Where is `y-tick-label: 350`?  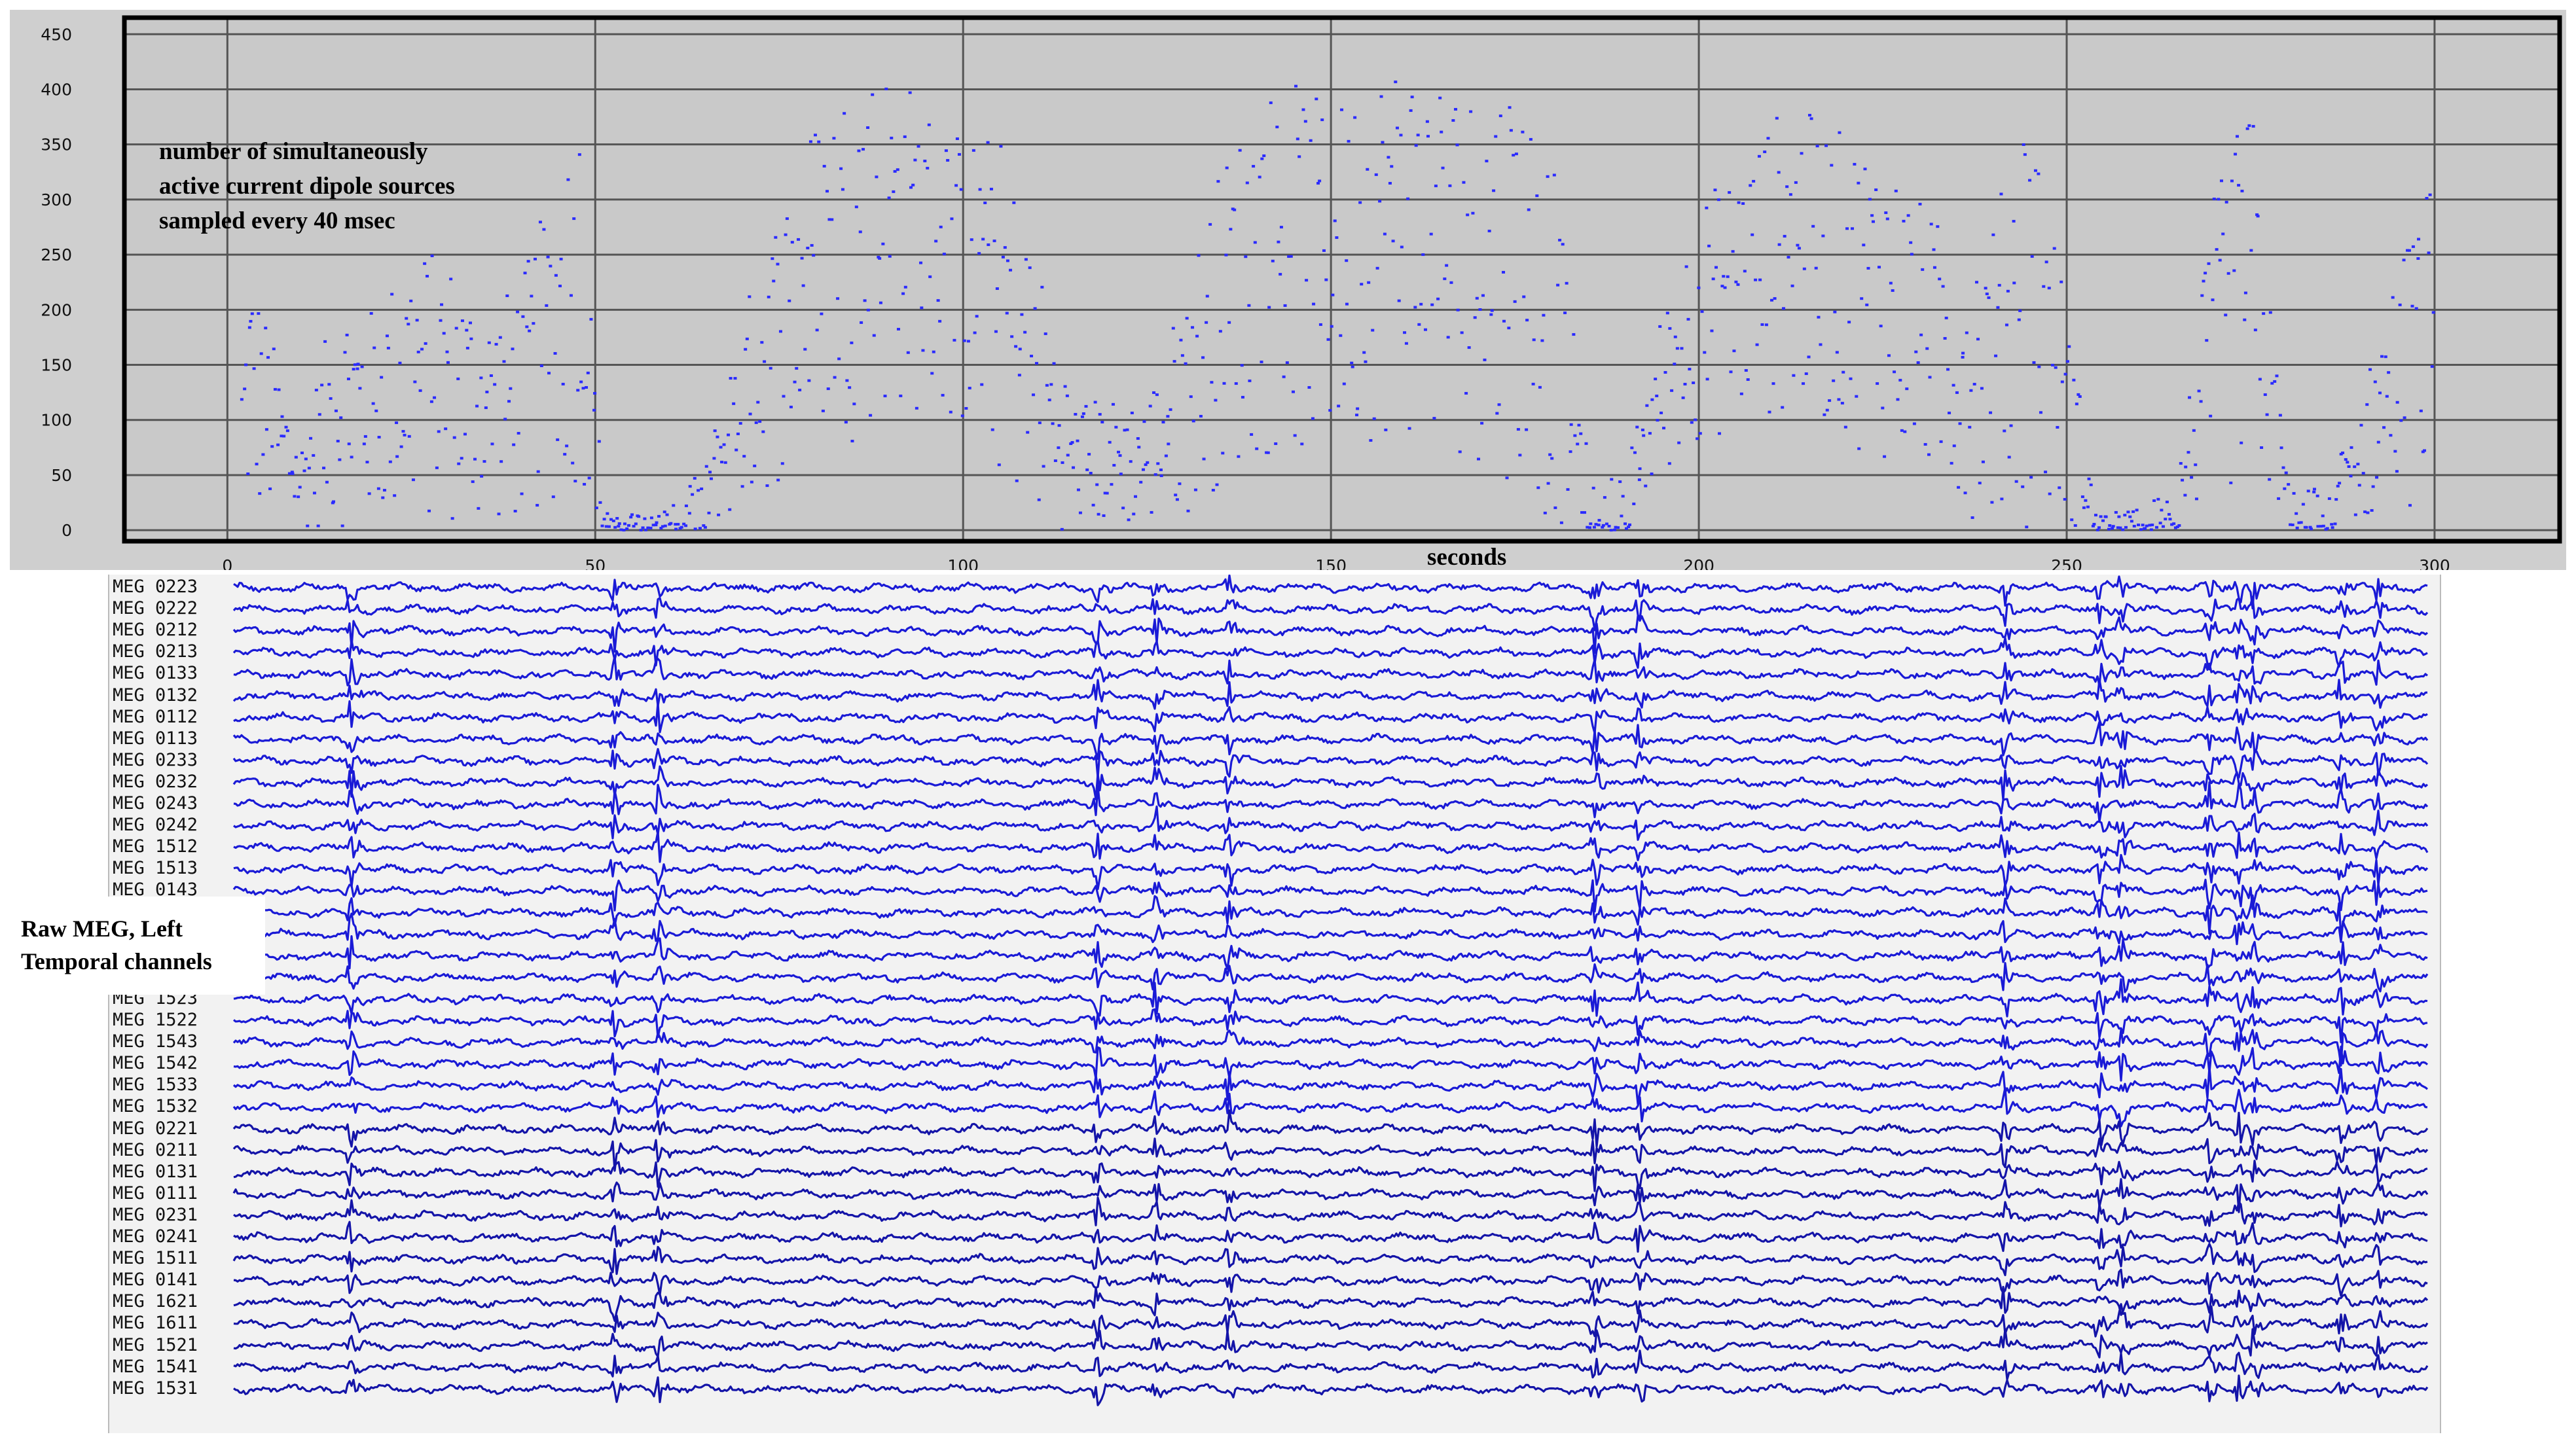 y-tick-label: 350 is located at coordinates (56, 144).